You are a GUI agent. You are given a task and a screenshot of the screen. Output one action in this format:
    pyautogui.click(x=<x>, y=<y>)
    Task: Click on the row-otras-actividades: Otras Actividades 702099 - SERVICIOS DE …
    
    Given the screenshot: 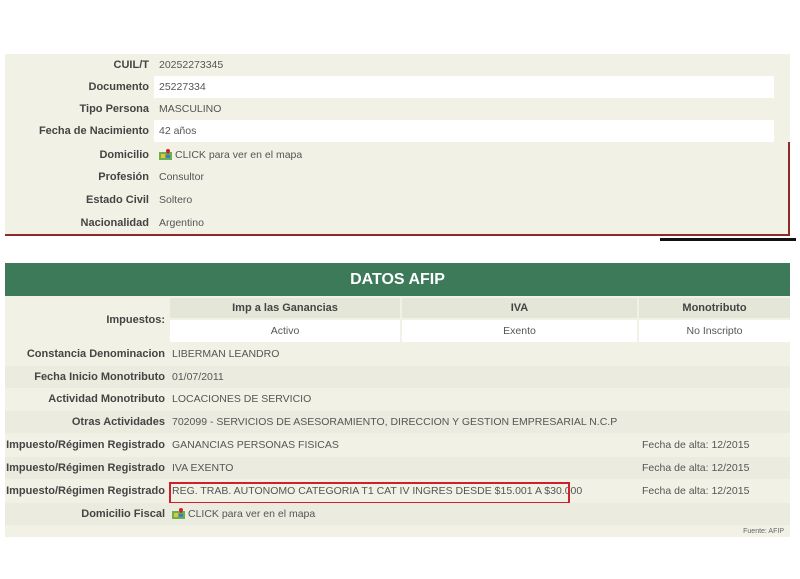 What is the action you would take?
    pyautogui.click(x=397, y=422)
    